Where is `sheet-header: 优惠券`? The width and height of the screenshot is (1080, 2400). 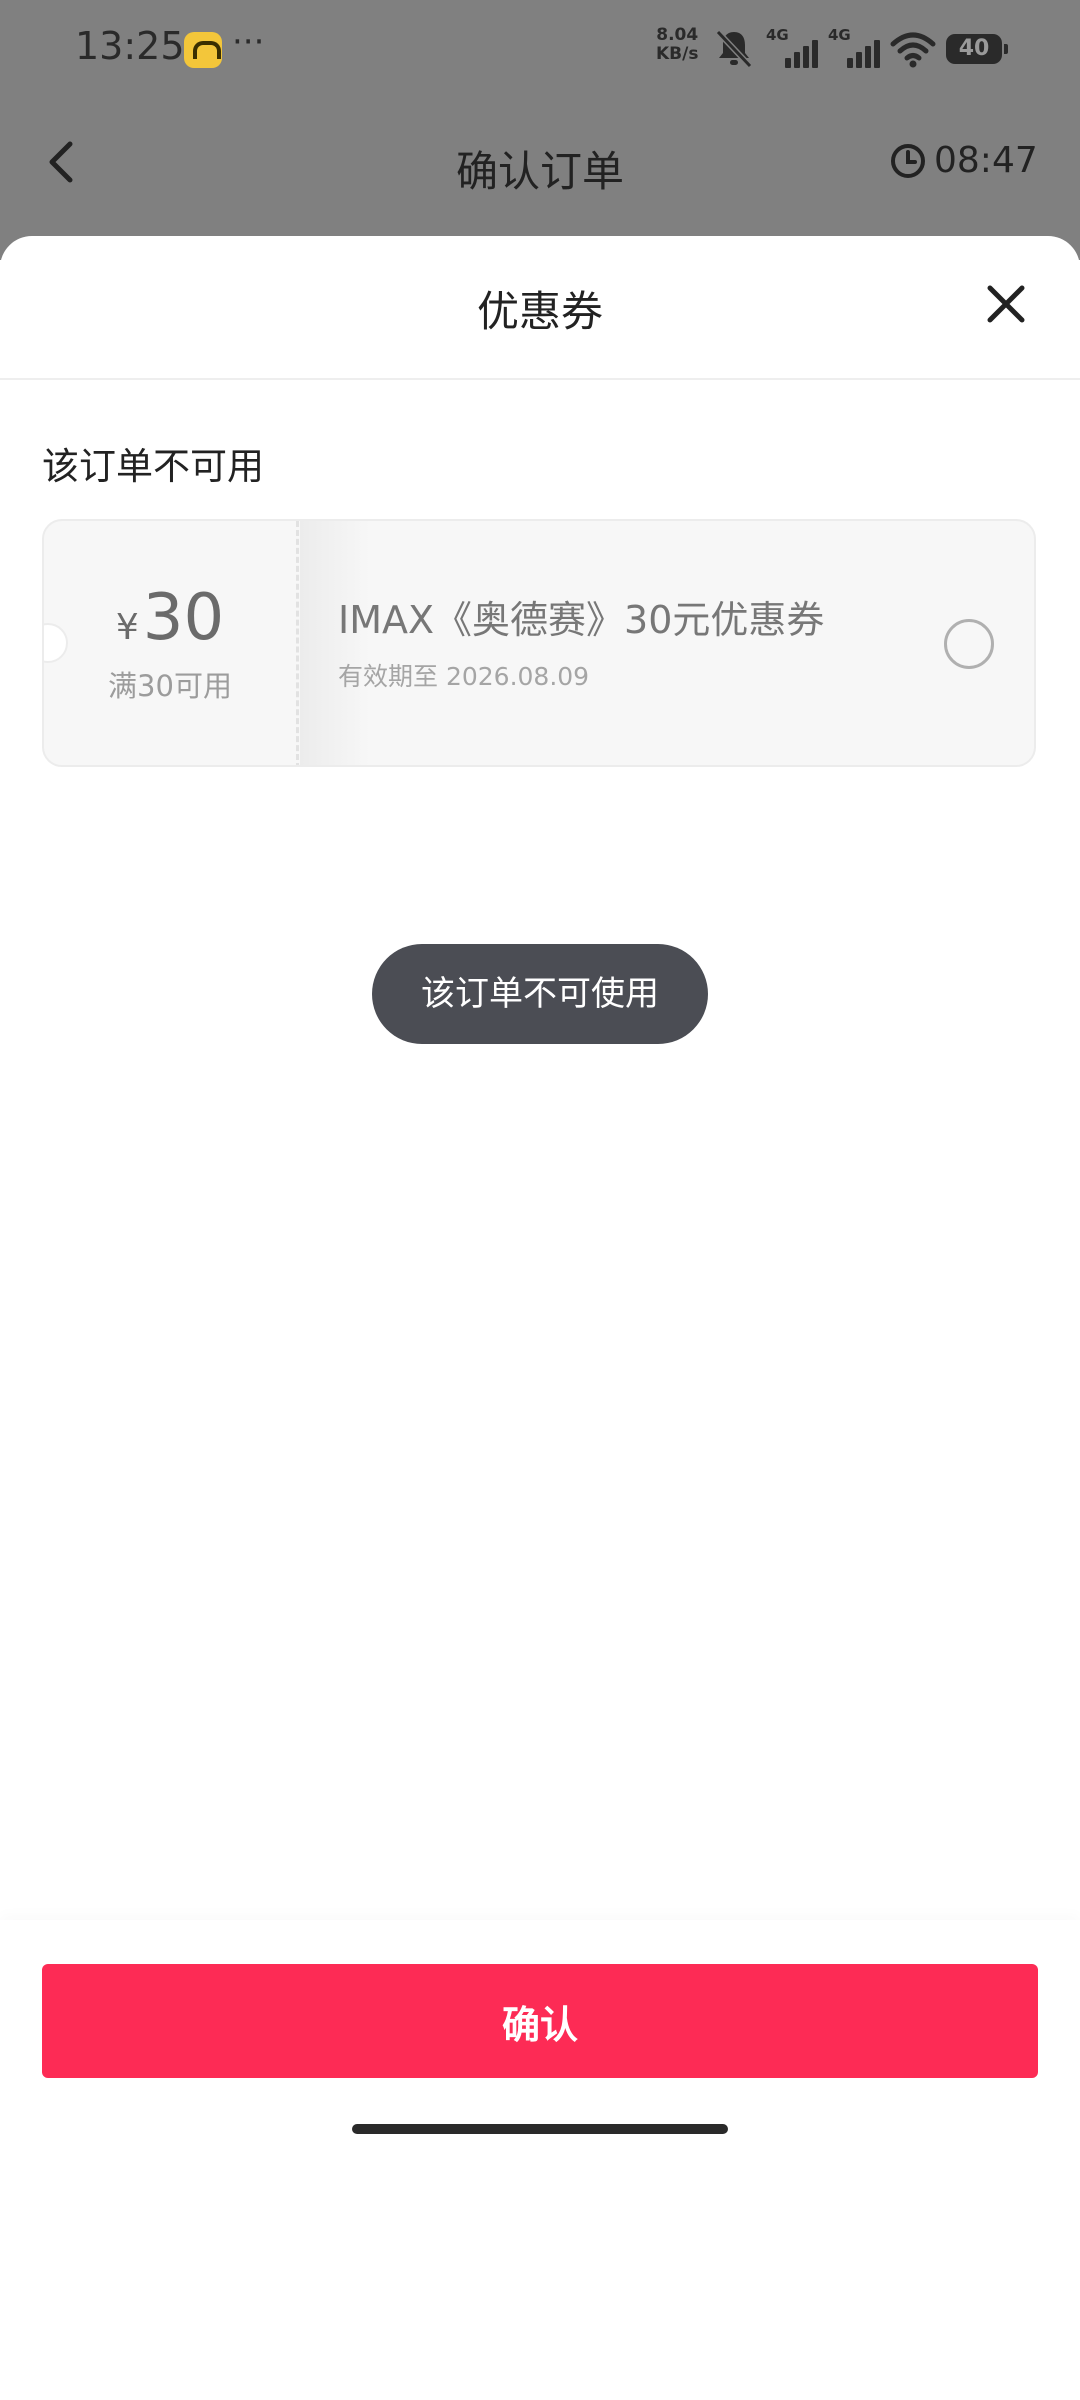 sheet-header: 优惠券 is located at coordinates (540, 308).